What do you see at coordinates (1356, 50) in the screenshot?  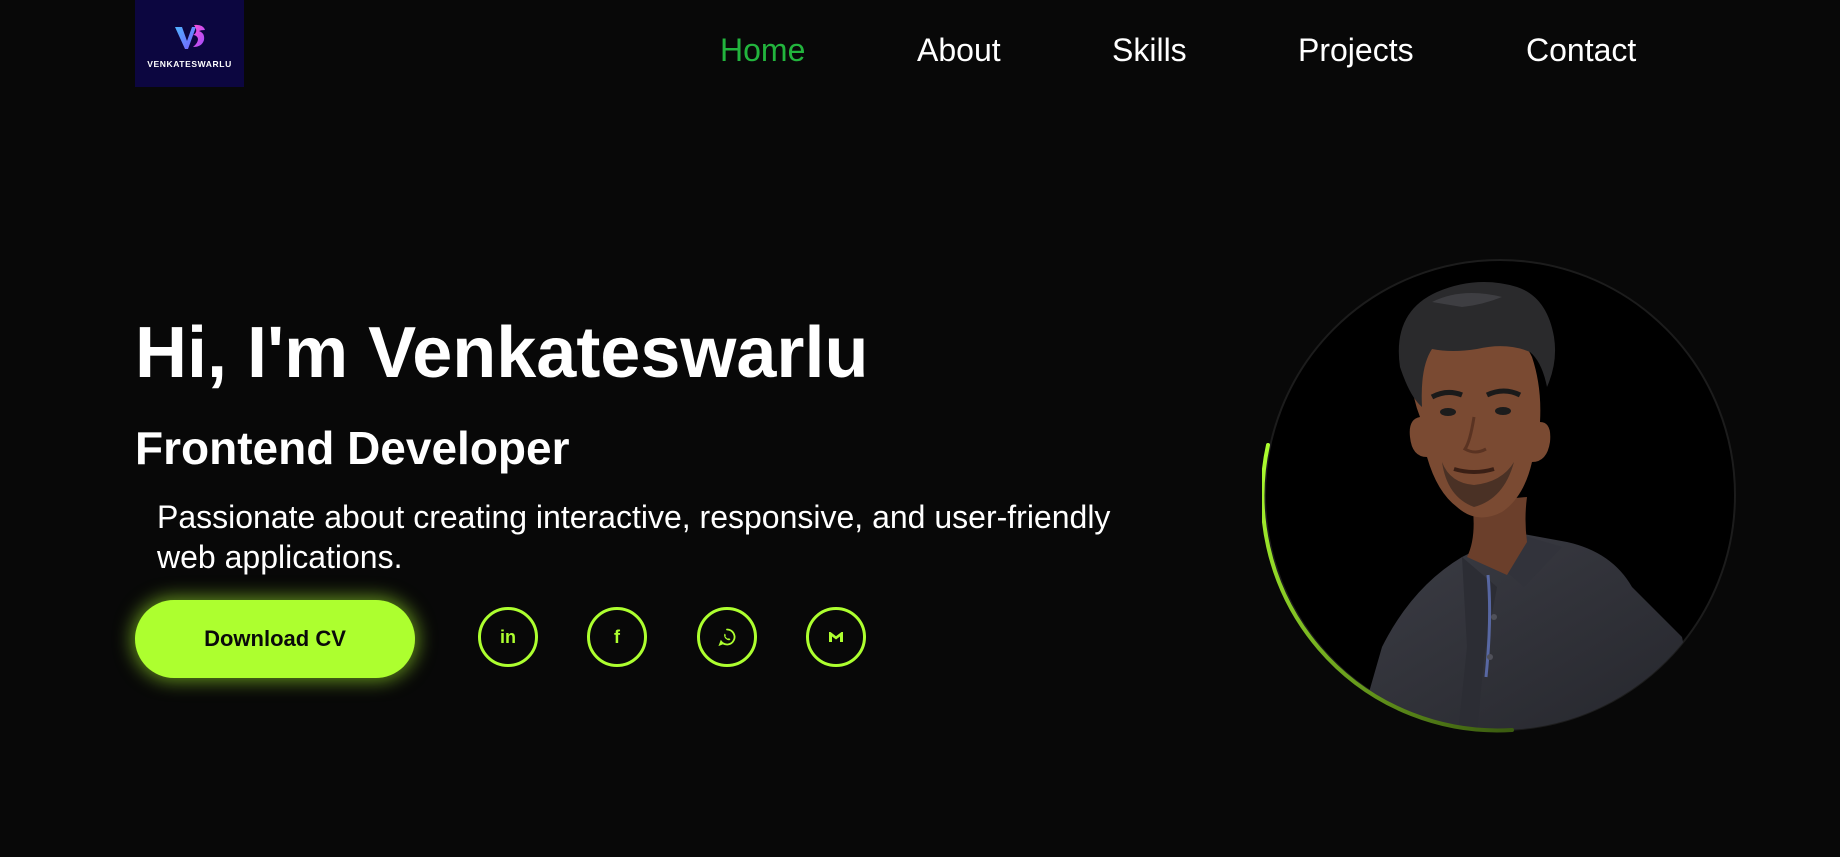 I see `nav-projects: Projects` at bounding box center [1356, 50].